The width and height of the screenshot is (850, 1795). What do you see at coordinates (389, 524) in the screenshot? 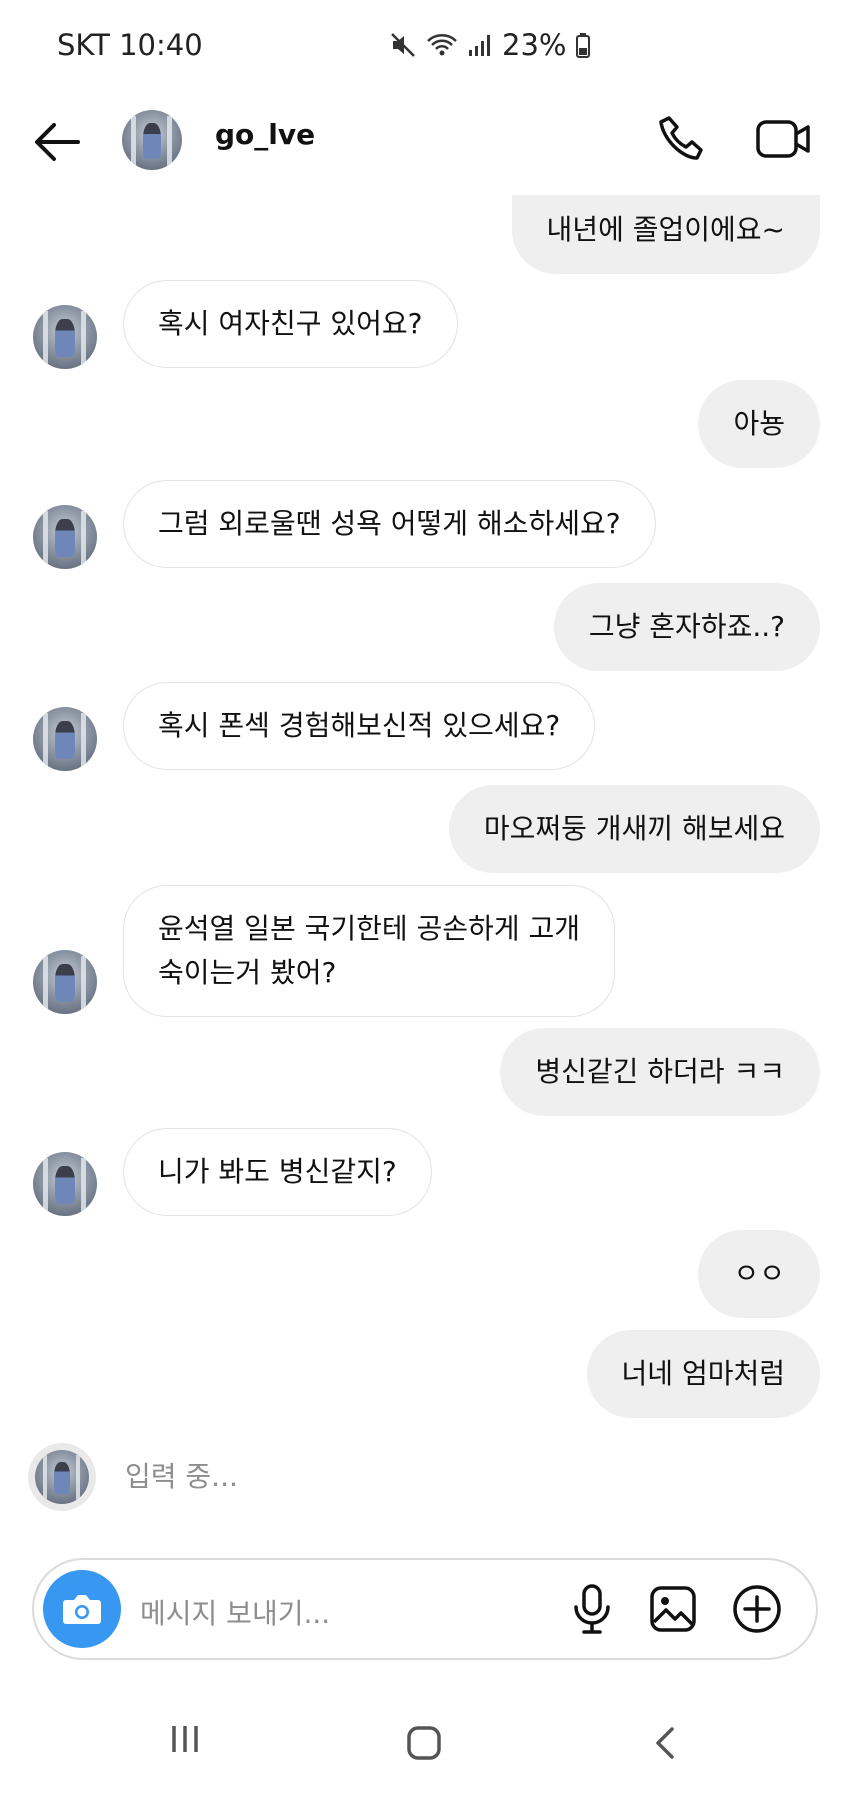
I see `message-incoming: 그럼 외로울땐 성욕 어떻게 해소하세요?` at bounding box center [389, 524].